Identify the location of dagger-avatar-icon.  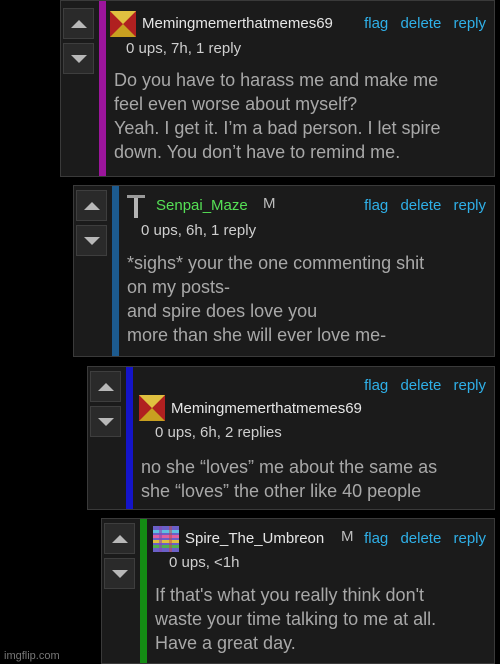
(136, 206).